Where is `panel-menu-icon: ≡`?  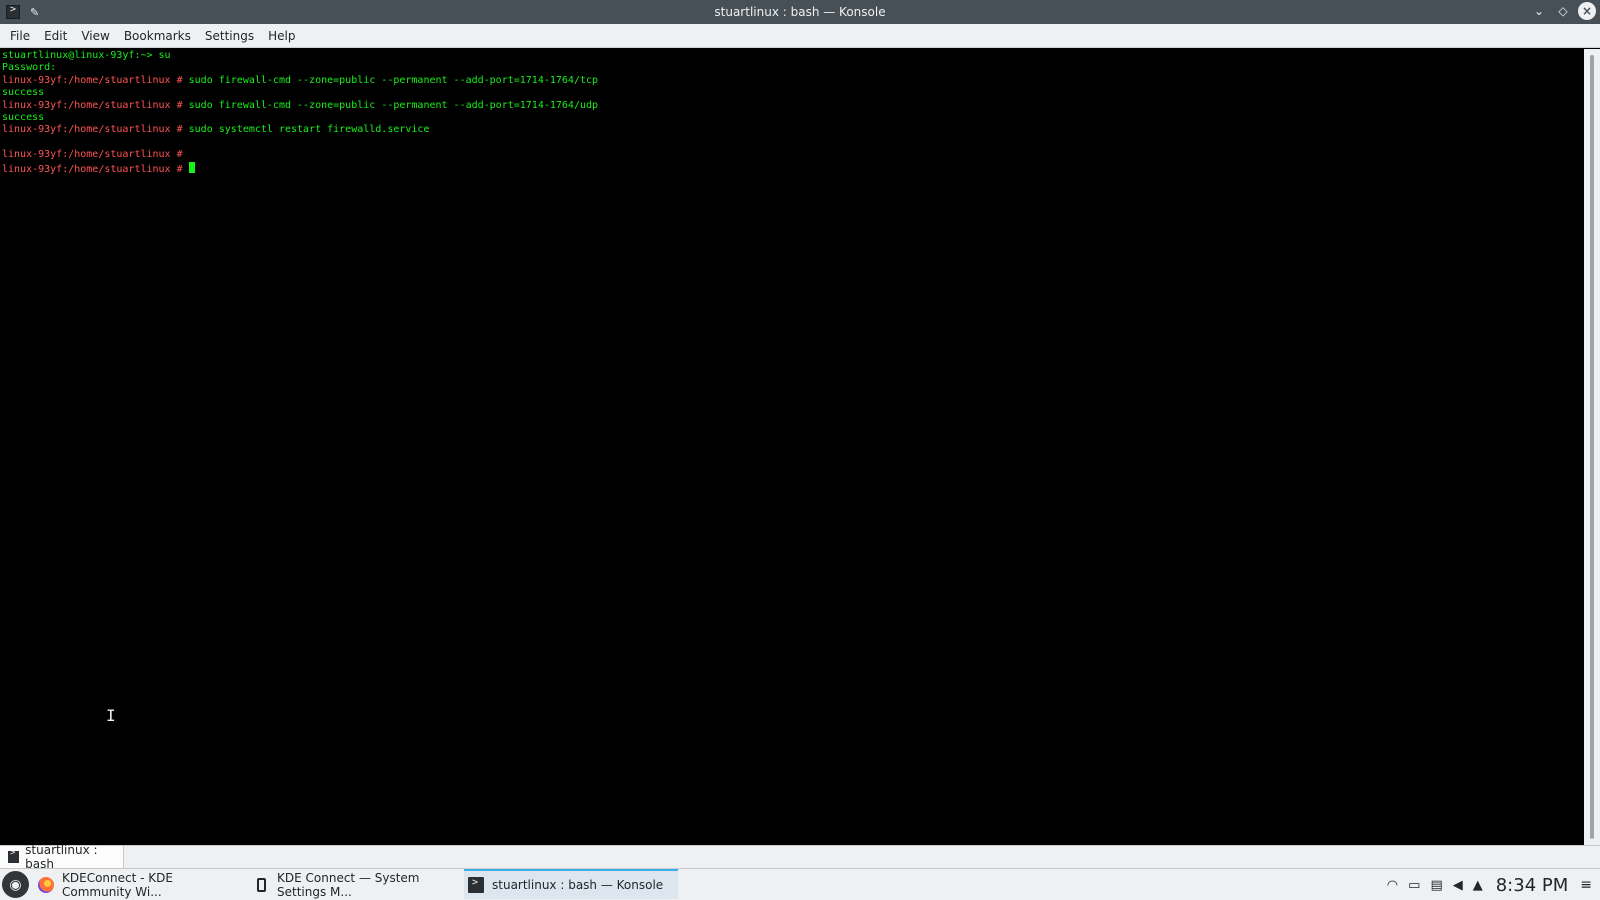
panel-menu-icon: ≡ is located at coordinates (1586, 885).